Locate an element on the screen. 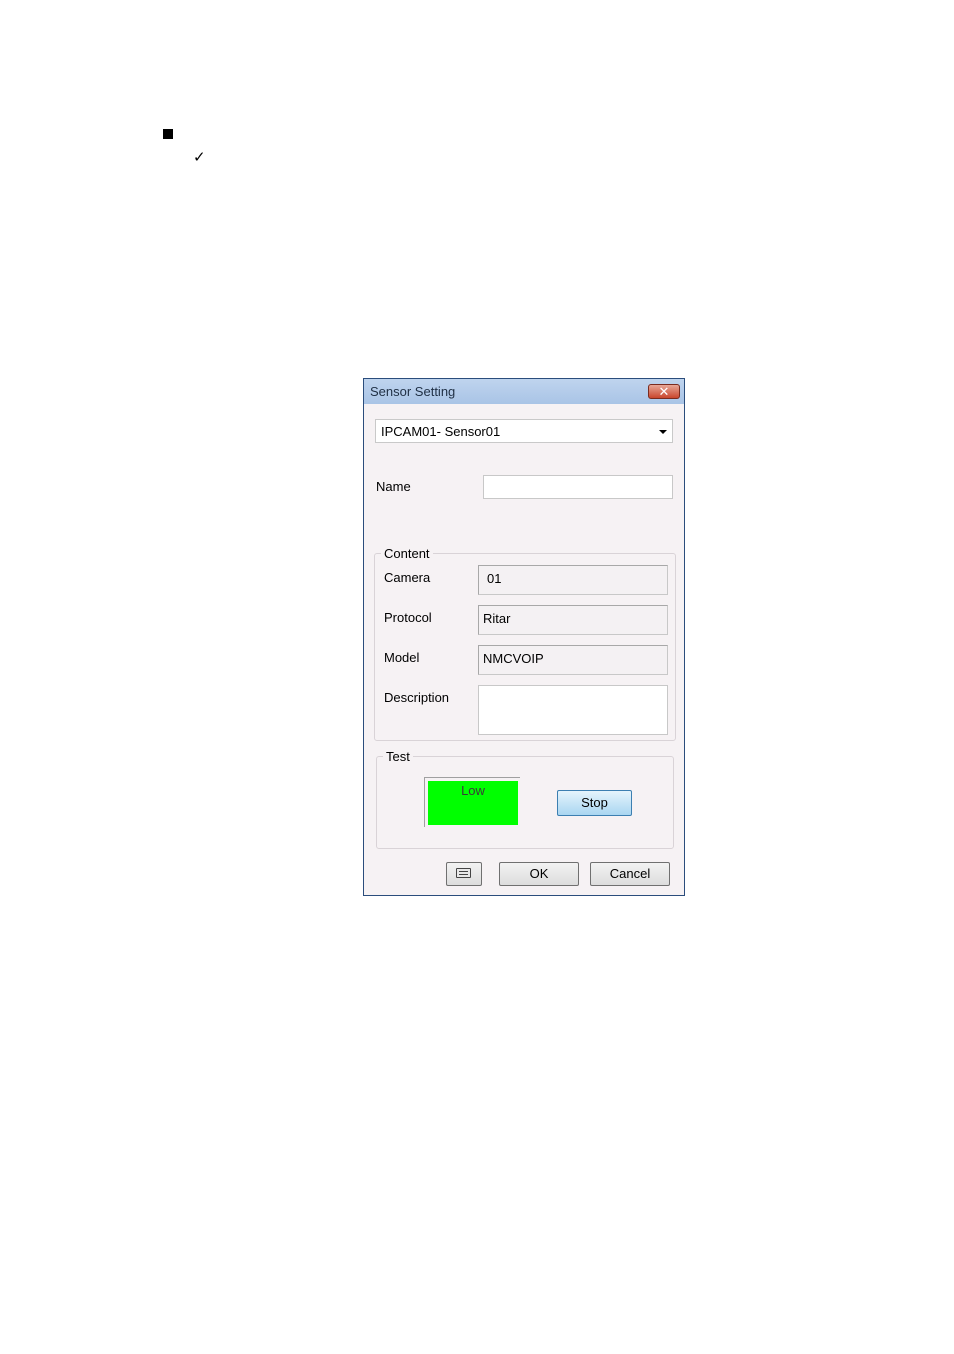  close-icon: ✕ is located at coordinates (664, 391).